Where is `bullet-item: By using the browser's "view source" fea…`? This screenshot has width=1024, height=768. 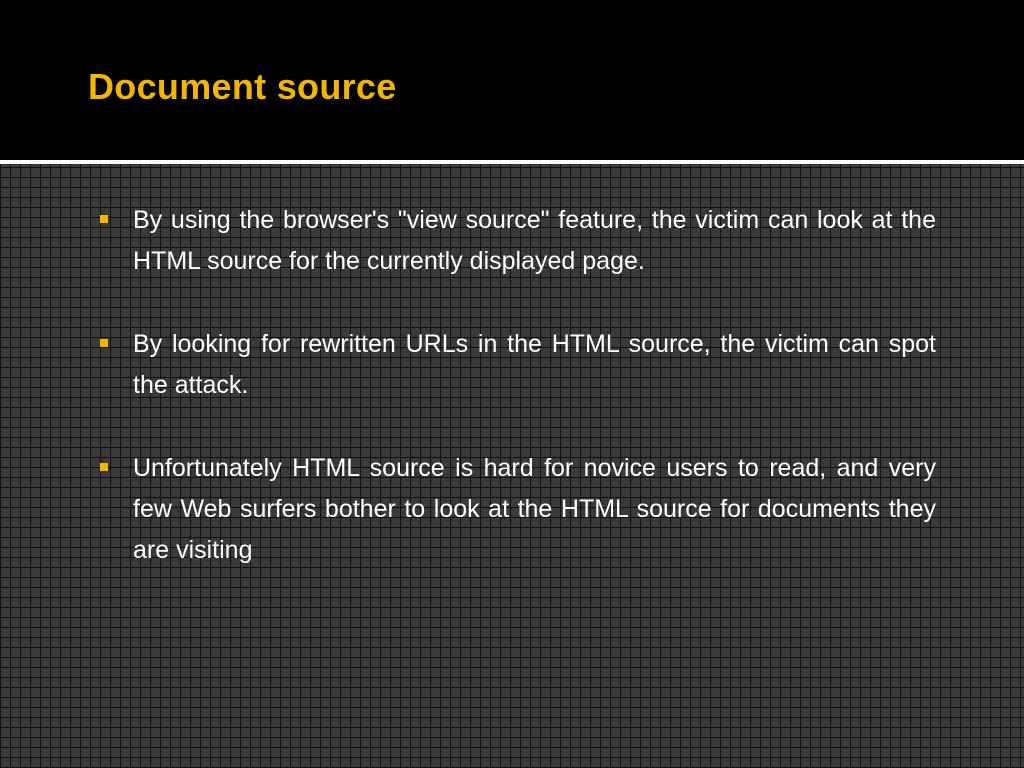
bullet-item: By using the browser's "view source" fea… is located at coordinates (518, 241).